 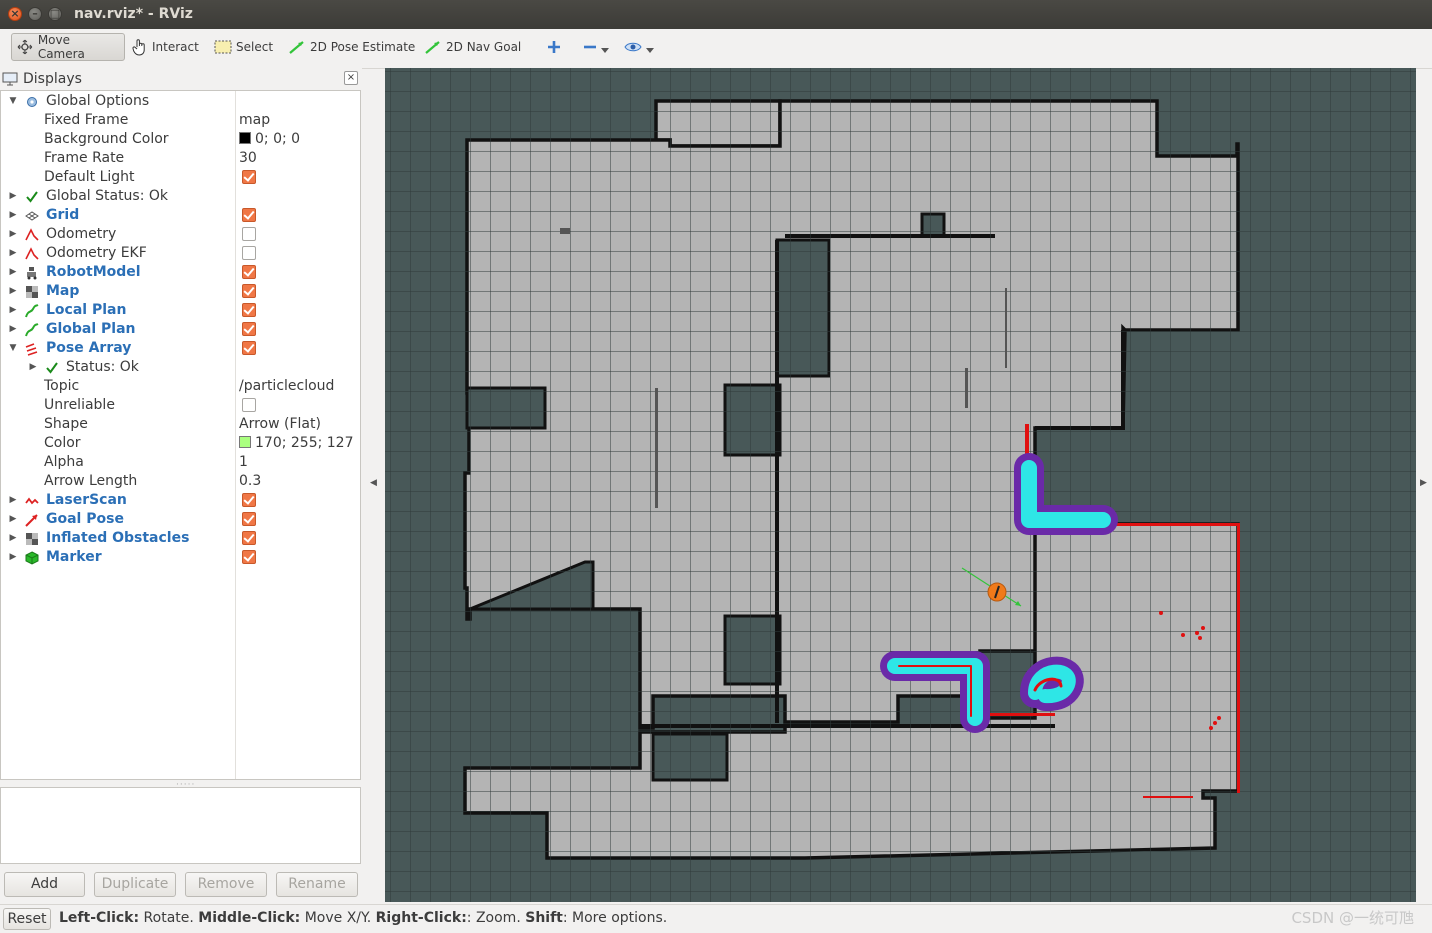 I want to click on pose-color-swatch, so click(x=245, y=442).